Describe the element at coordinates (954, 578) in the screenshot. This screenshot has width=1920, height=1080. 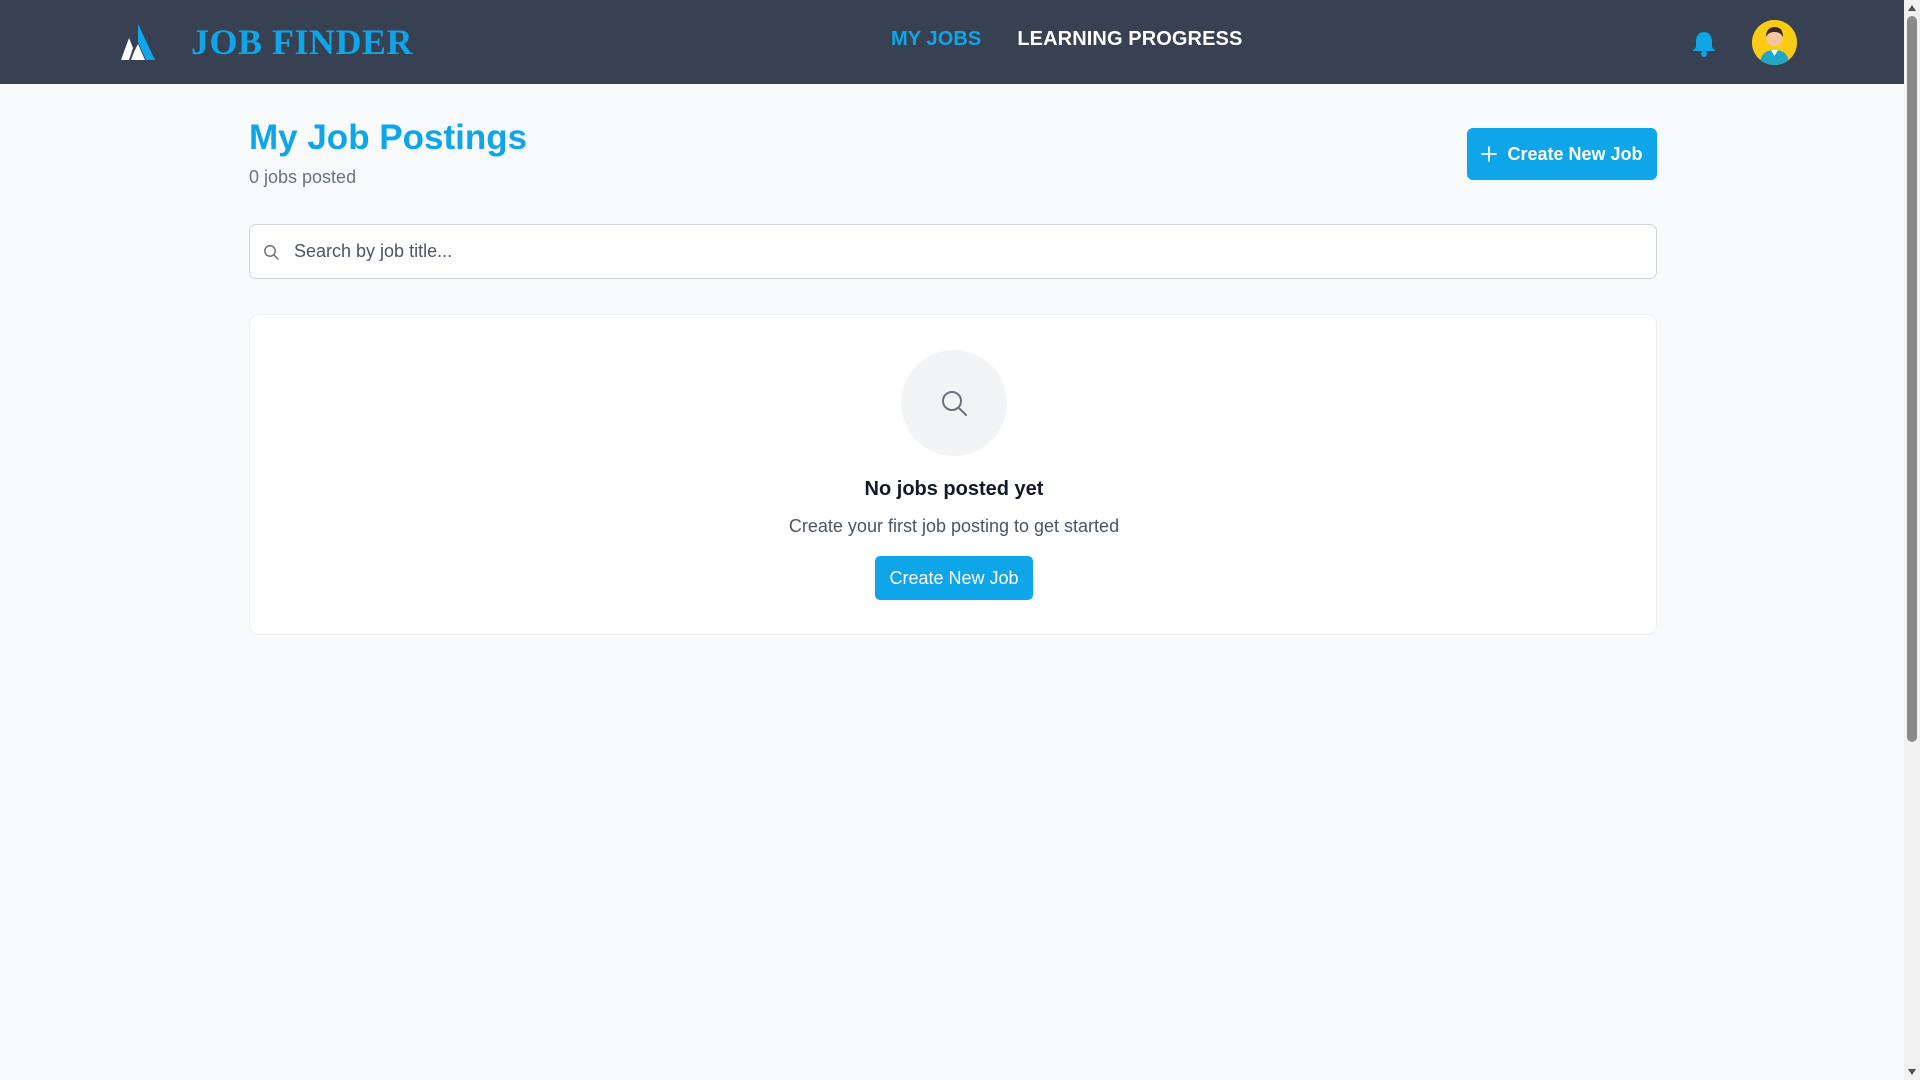
I see `empty-state-create-job-button: Create New Job` at that location.